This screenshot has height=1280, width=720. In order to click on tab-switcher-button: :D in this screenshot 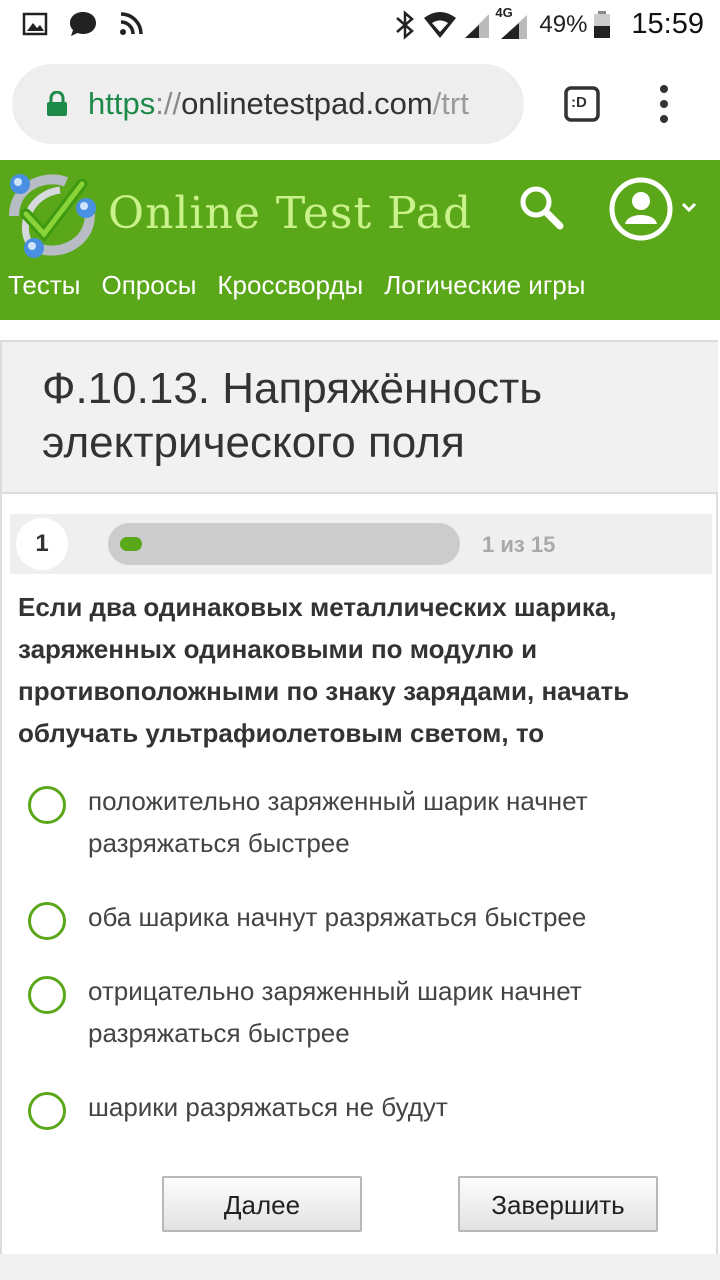, I will do `click(582, 104)`.